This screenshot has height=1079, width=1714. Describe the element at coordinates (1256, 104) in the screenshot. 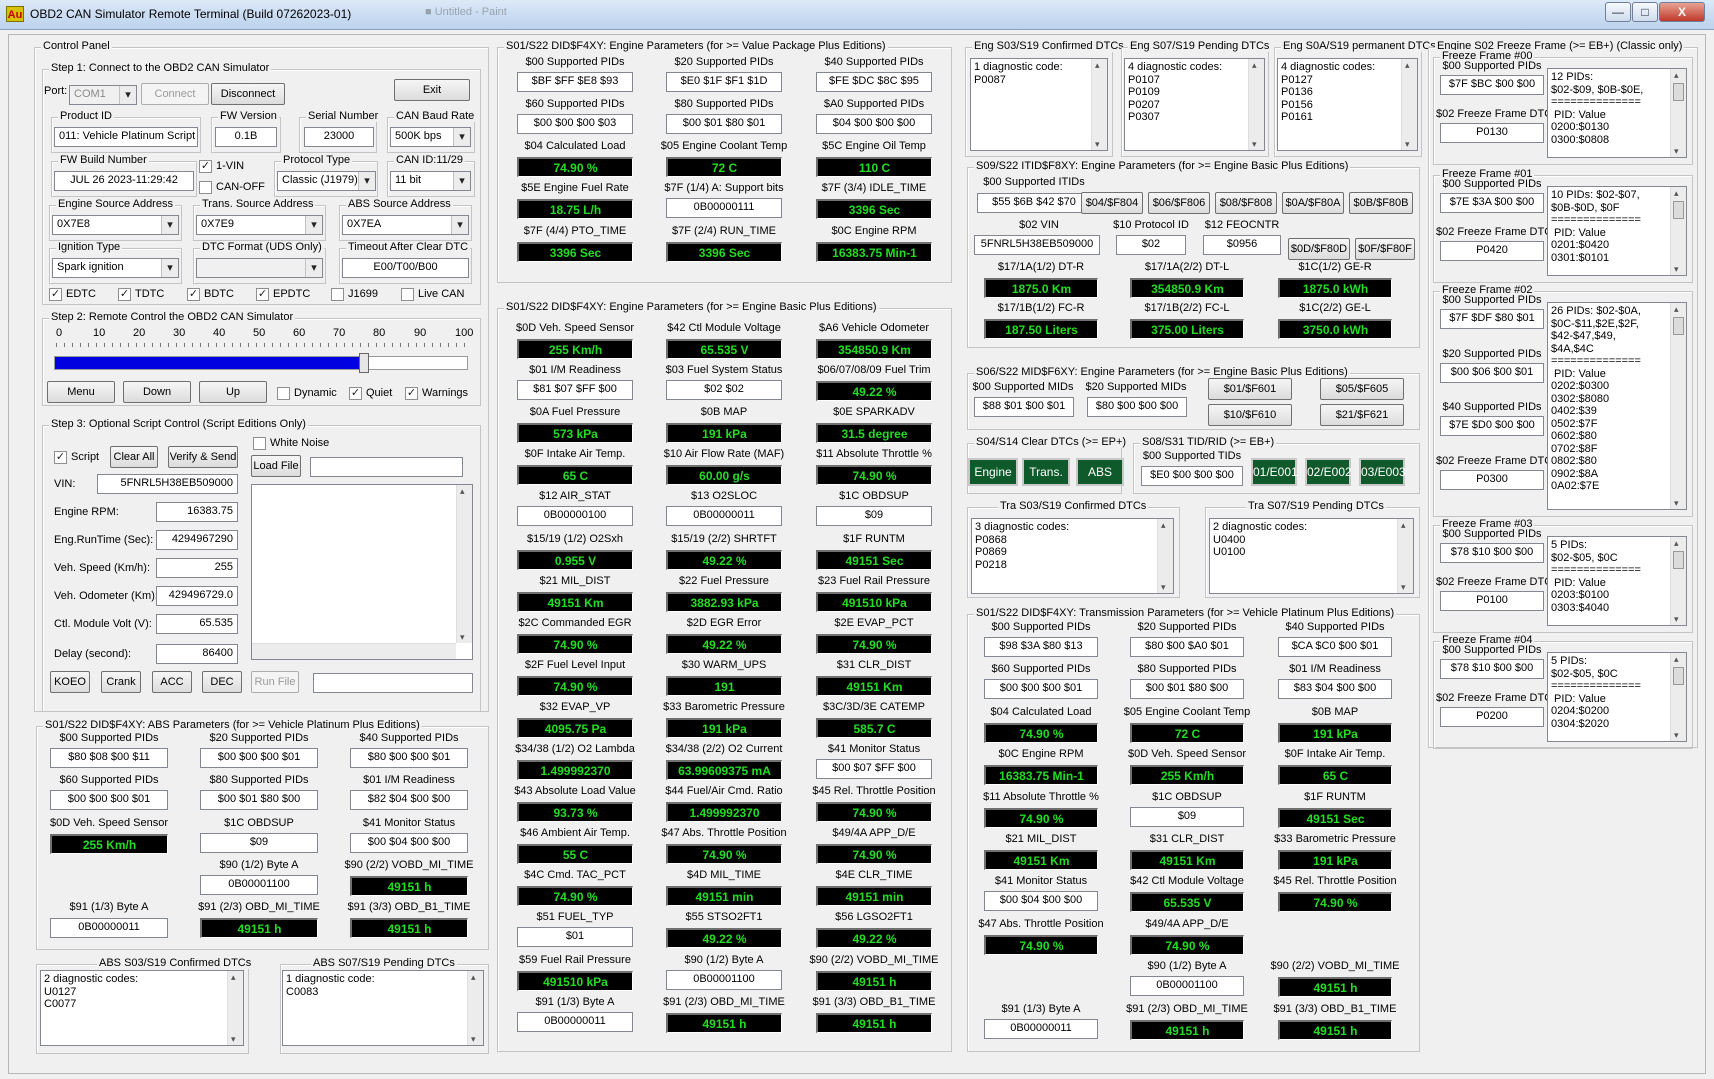

I see `eng-pend-dtc-list-scrollbar` at that location.